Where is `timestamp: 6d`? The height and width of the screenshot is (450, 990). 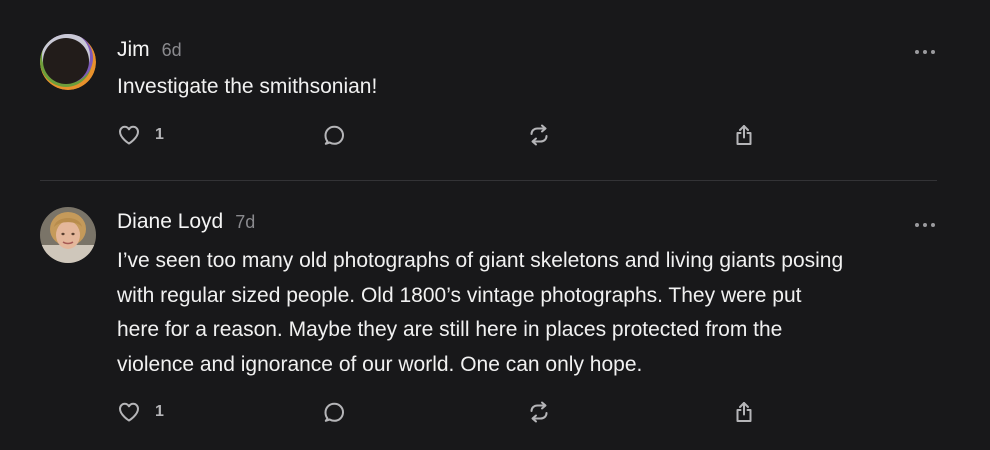
timestamp: 6d is located at coordinates (172, 50).